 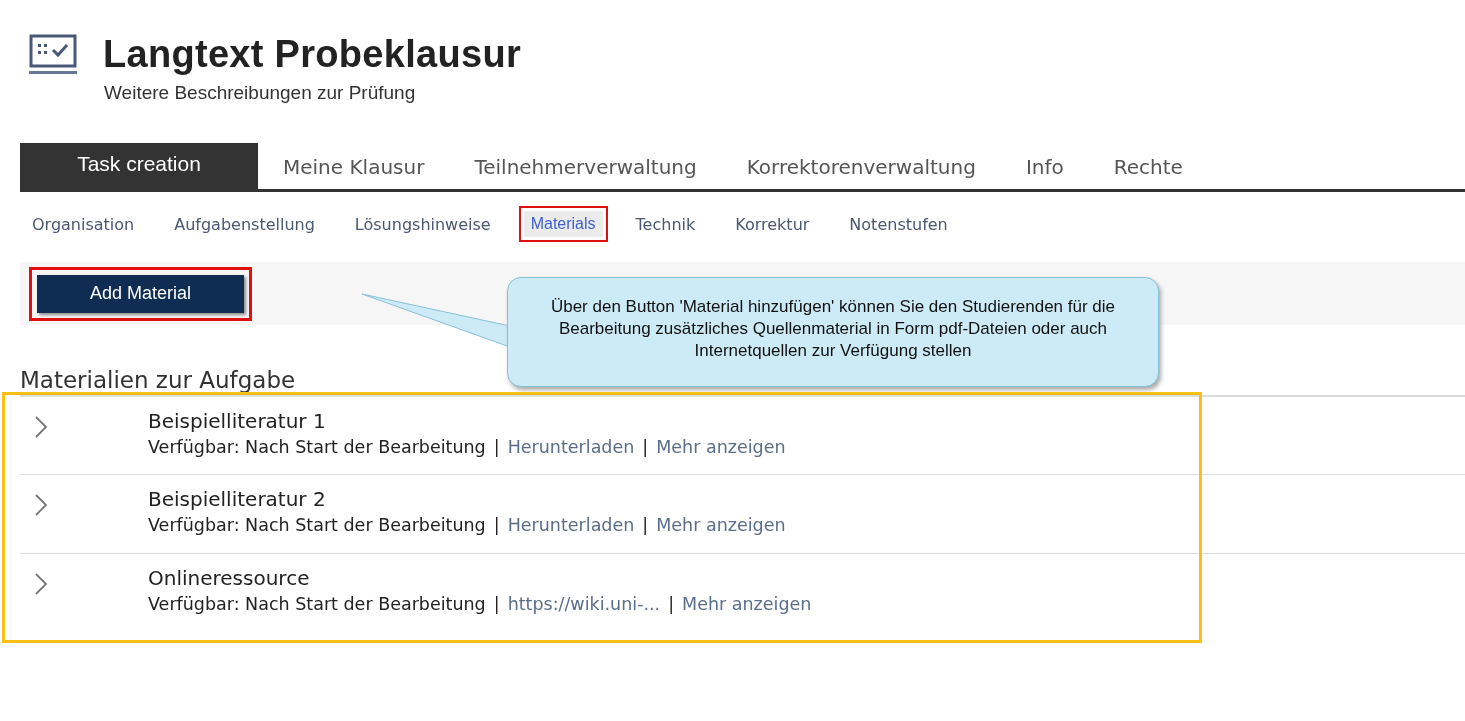 What do you see at coordinates (139, 166) in the screenshot?
I see `tab: Task creation` at bounding box center [139, 166].